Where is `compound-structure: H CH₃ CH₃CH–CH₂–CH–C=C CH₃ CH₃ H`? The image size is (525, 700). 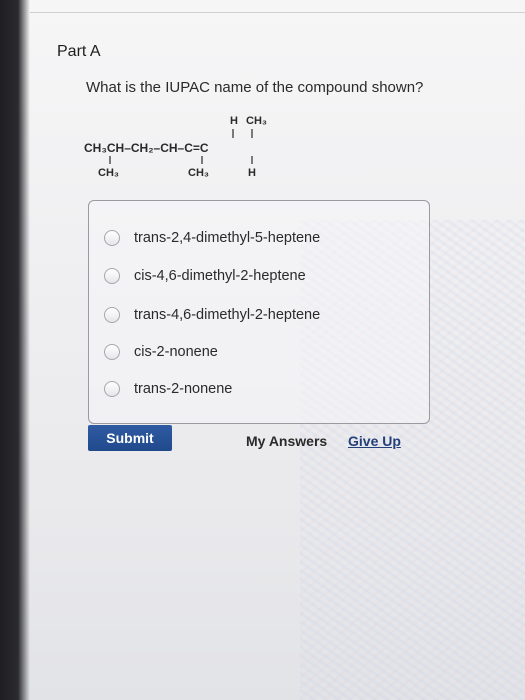
compound-structure: H CH₃ CH₃CH–CH₂–CH–C=C CH₃ CH₃ H is located at coordinates (175, 147).